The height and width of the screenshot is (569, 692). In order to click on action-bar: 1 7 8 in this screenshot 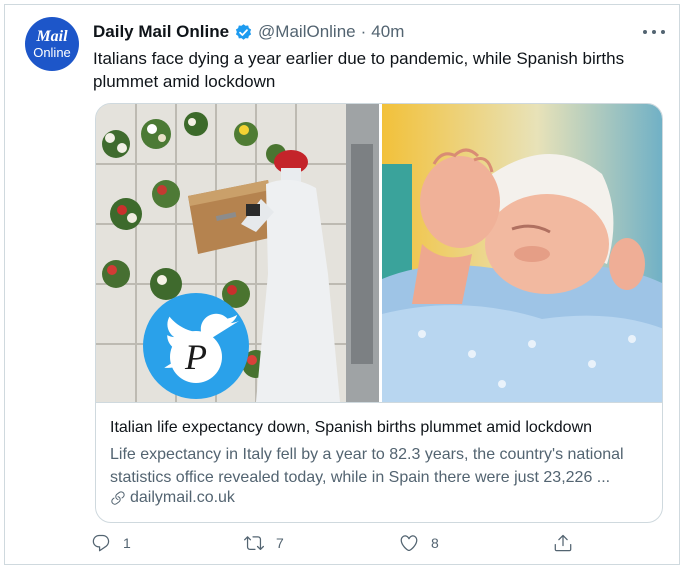, I will do `click(336, 545)`.